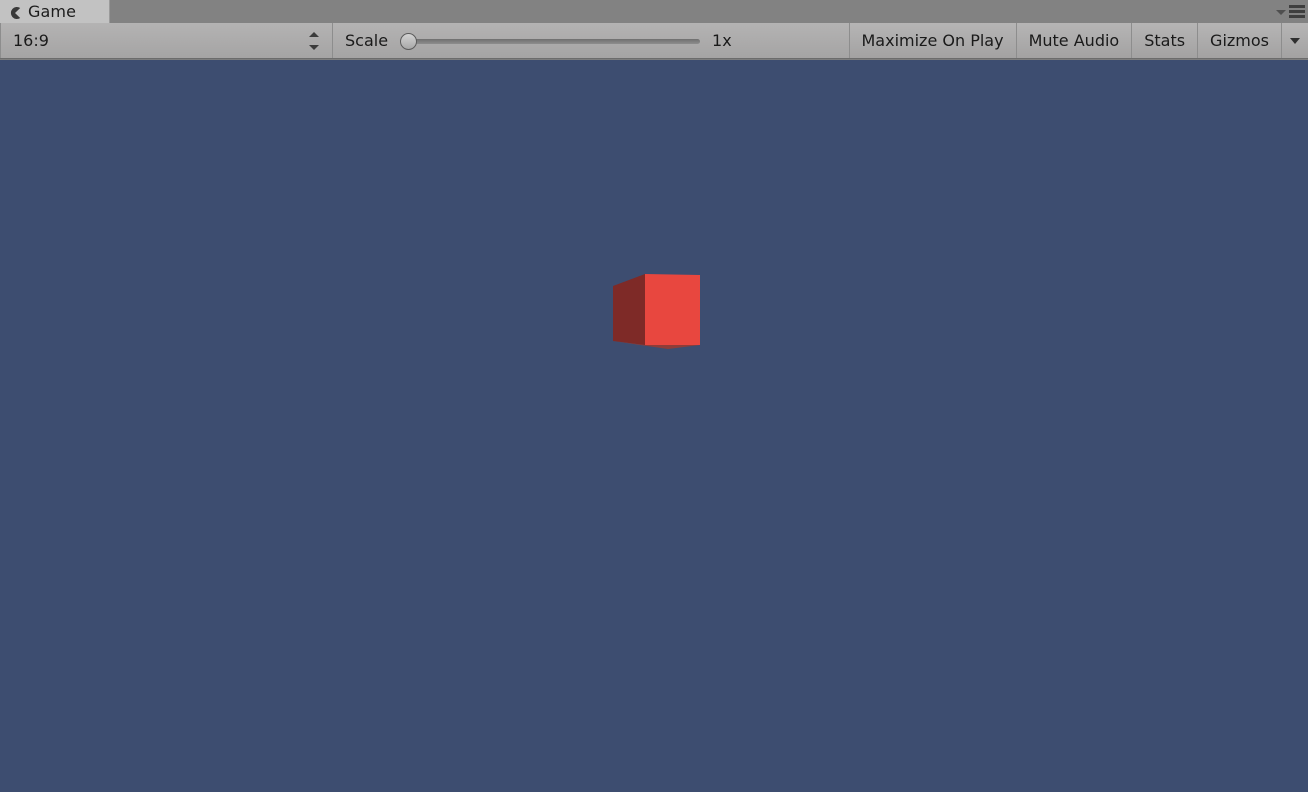  What do you see at coordinates (1297, 11) in the screenshot?
I see `hamburger-menu-icon` at bounding box center [1297, 11].